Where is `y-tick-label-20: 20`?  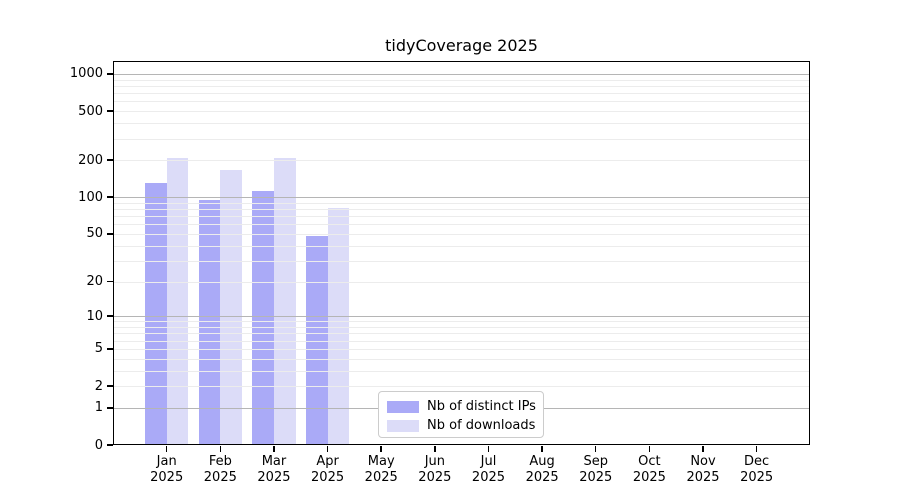
y-tick-label-20: 20 is located at coordinates (94, 281).